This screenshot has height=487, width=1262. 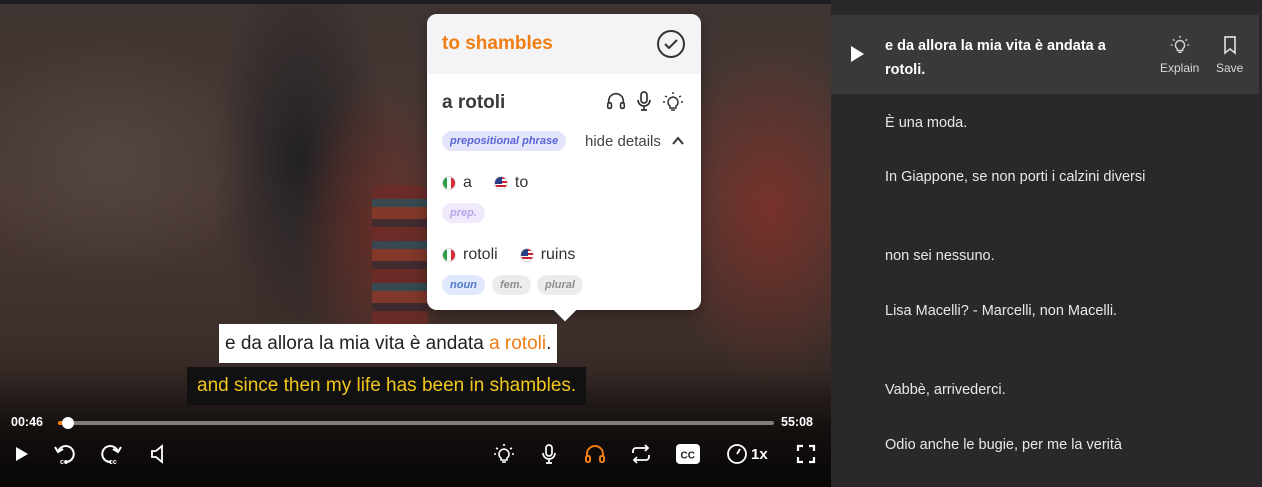 I want to click on save-button: Save, so click(x=1229, y=55).